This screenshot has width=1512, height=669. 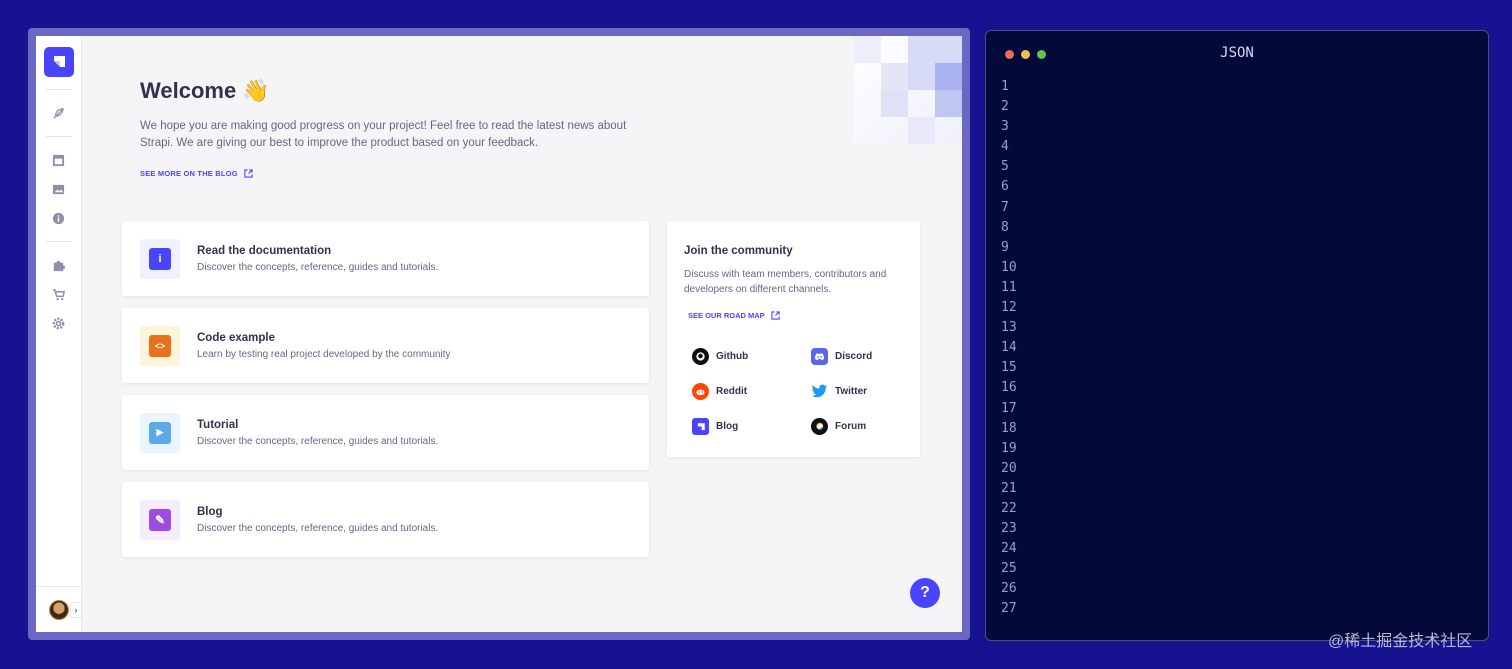 I want to click on info-icon: i, so click(x=160, y=258).